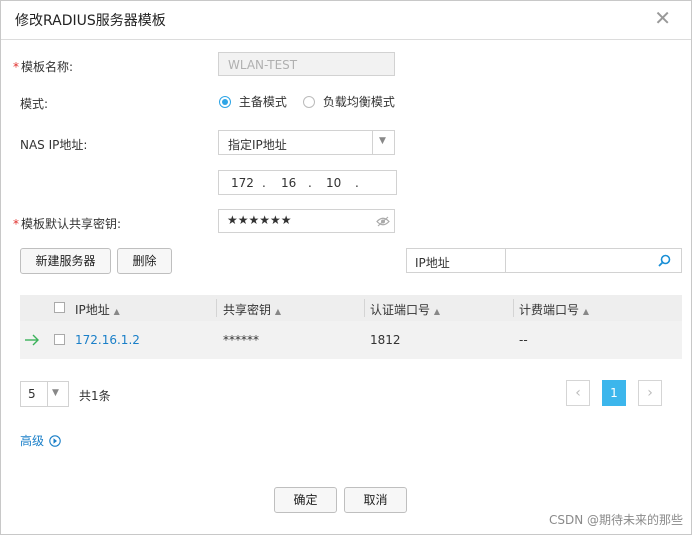 This screenshot has height=535, width=692. Describe the element at coordinates (32, 441) in the screenshot. I see `advanced-label: 高级` at that location.